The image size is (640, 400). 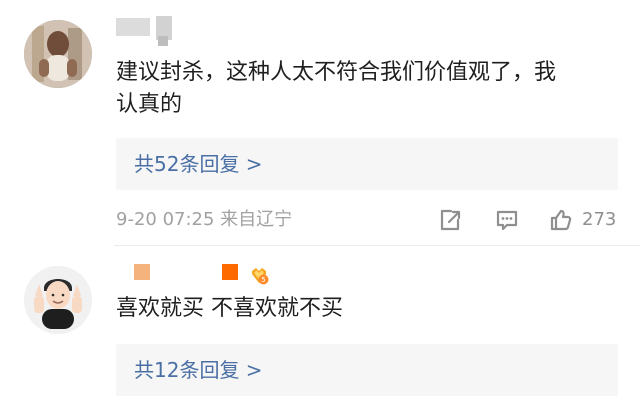 What do you see at coordinates (229, 308) in the screenshot?
I see `comment-text: 喜欢就买 不喜欢就不买` at bounding box center [229, 308].